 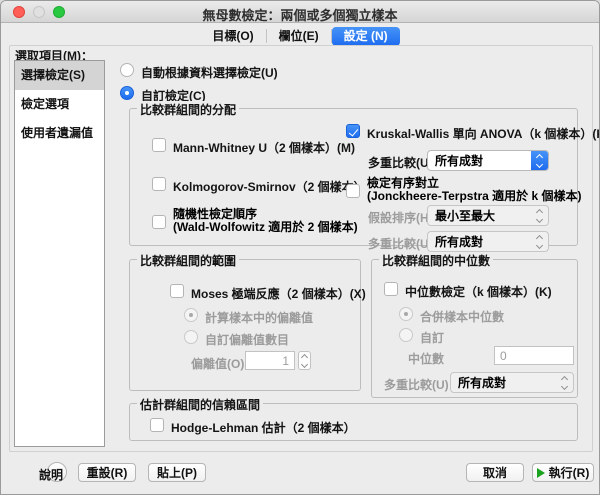 What do you see at coordinates (512, 382) in the screenshot?
I see `median-multiple-comparisons-dropdown: 所有成對` at bounding box center [512, 382].